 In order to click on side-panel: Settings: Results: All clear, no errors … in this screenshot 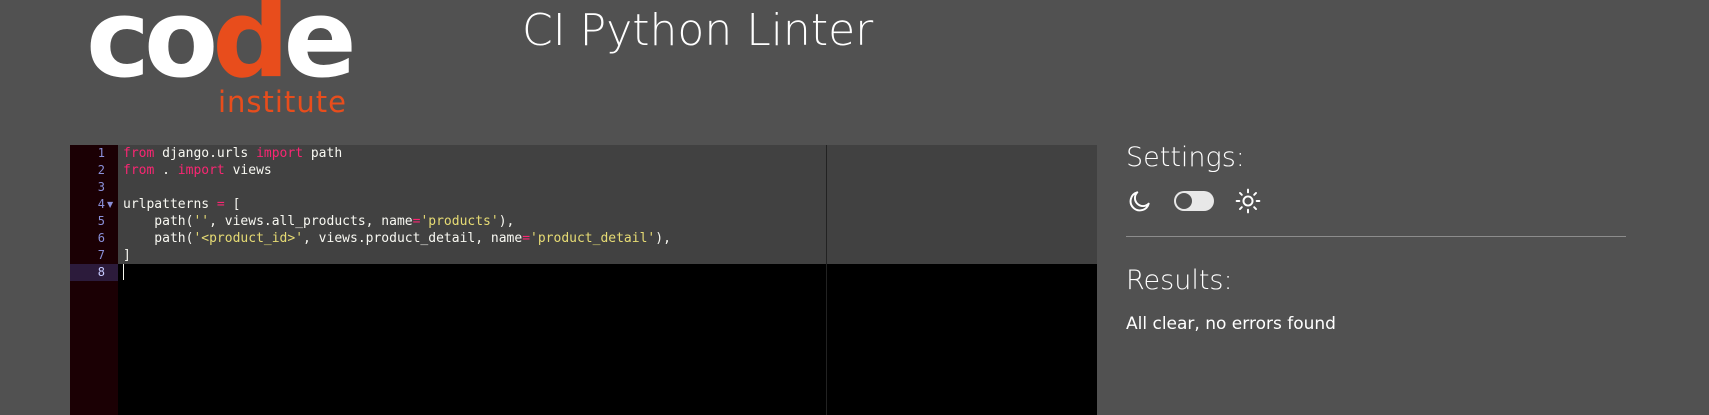, I will do `click(1376, 237)`.